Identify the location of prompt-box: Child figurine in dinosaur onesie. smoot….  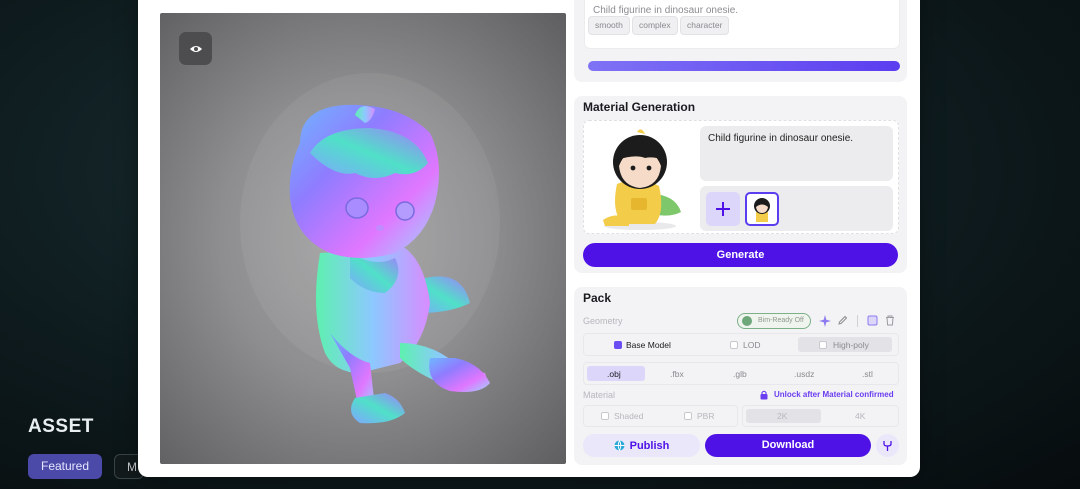
(742, 24).